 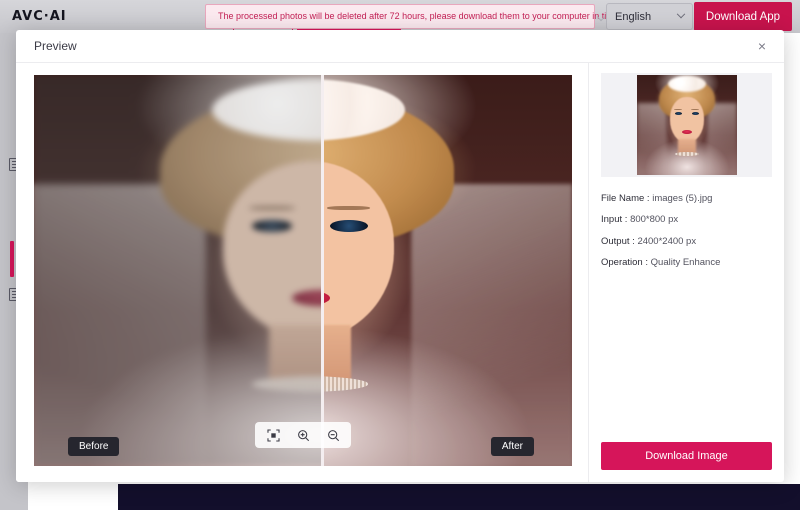 I want to click on meta-row-filename: File Name : images (5).jpg, so click(x=686, y=198).